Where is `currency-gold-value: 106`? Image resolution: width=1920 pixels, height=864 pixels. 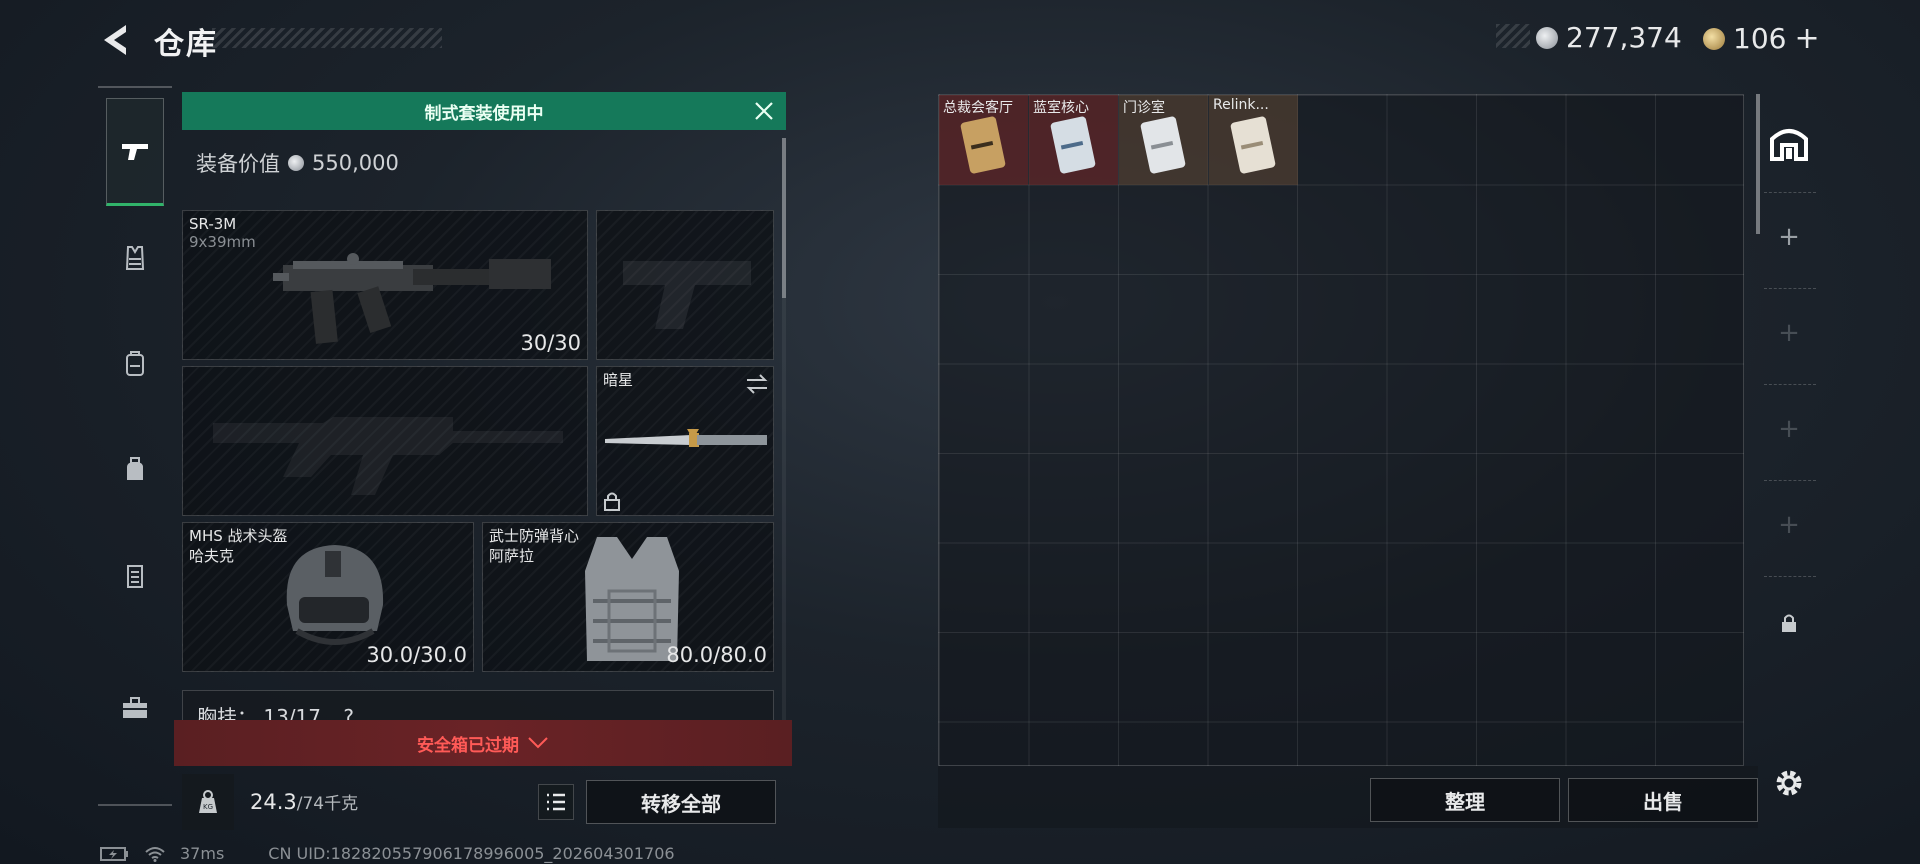 currency-gold-value: 106 is located at coordinates (1760, 38).